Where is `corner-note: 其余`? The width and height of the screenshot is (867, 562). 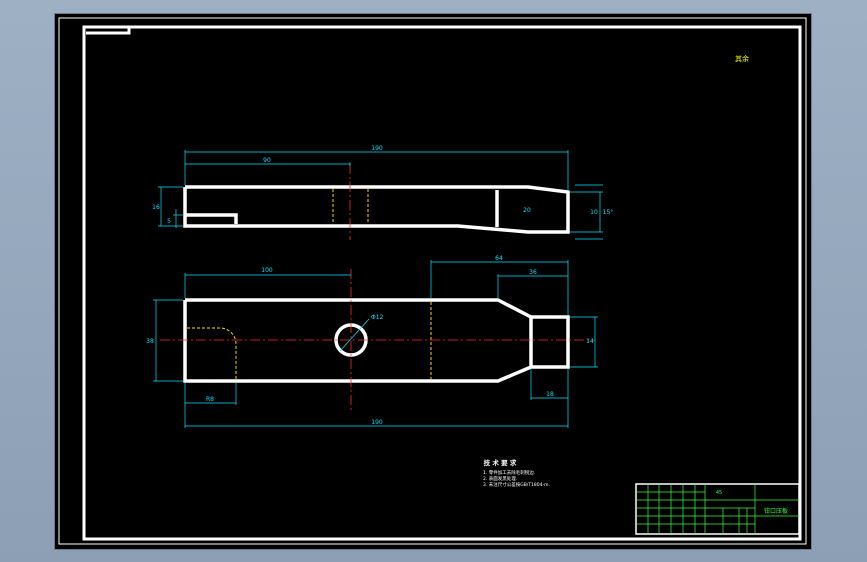
corner-note: 其余 is located at coordinates (742, 58).